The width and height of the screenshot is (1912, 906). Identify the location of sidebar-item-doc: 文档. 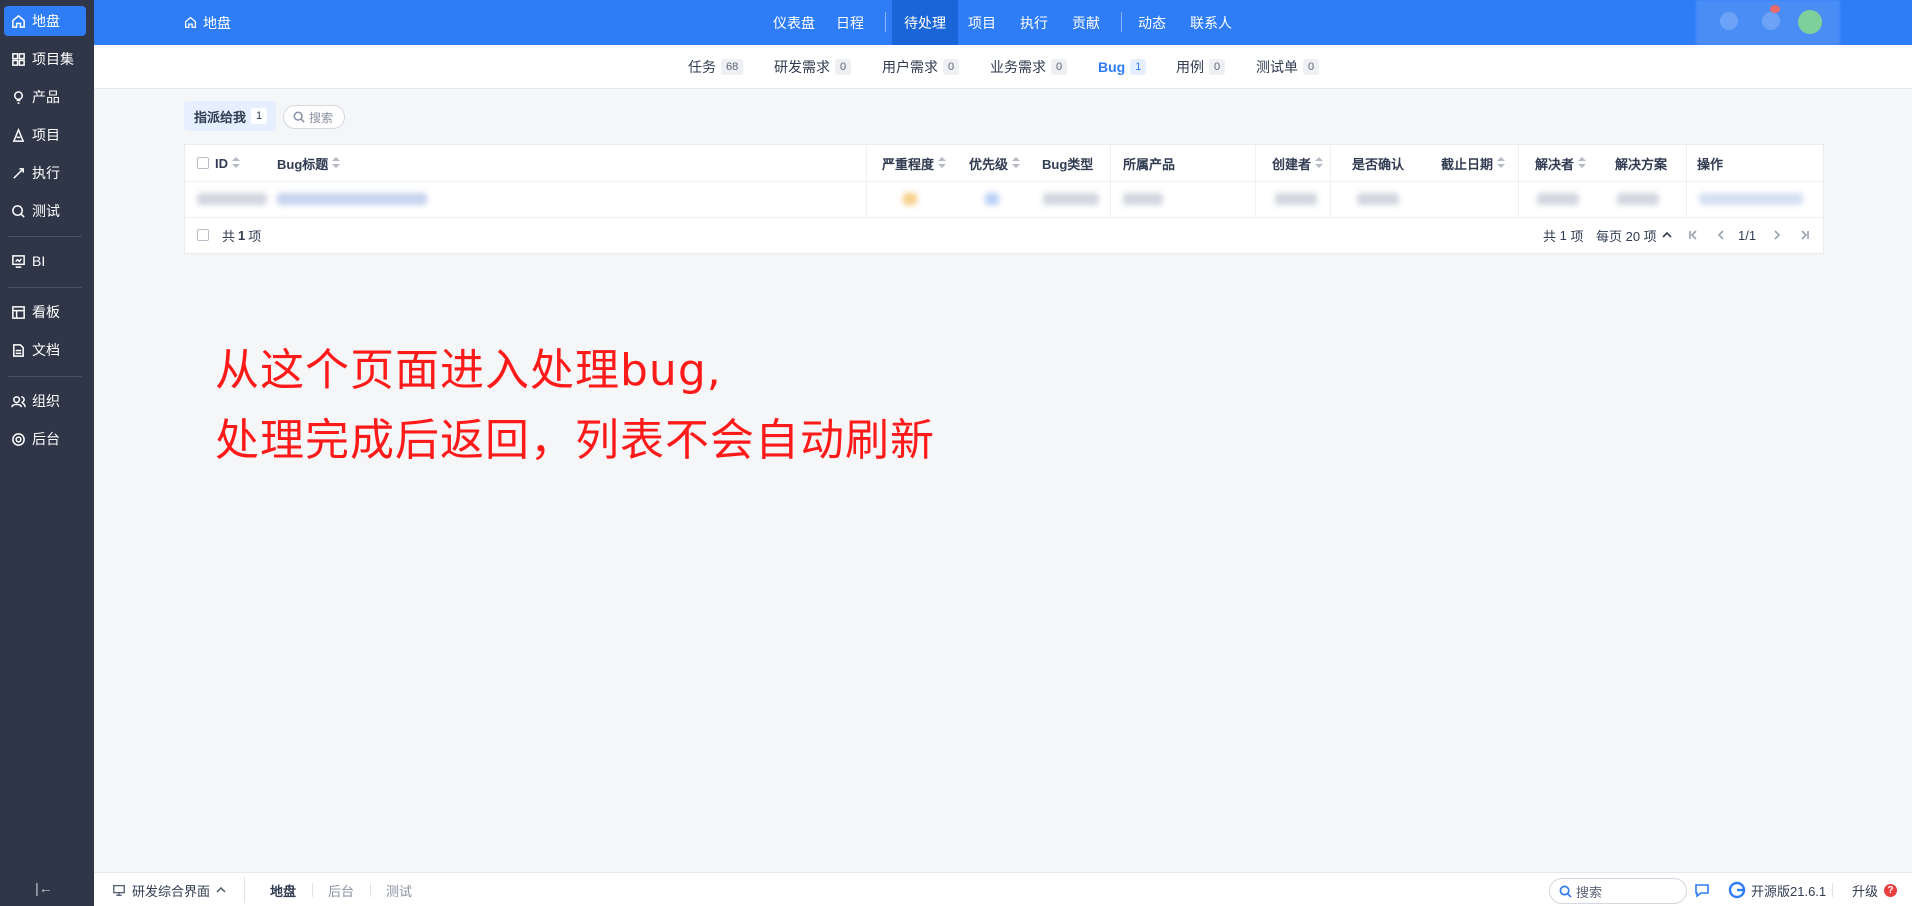
(45, 350).